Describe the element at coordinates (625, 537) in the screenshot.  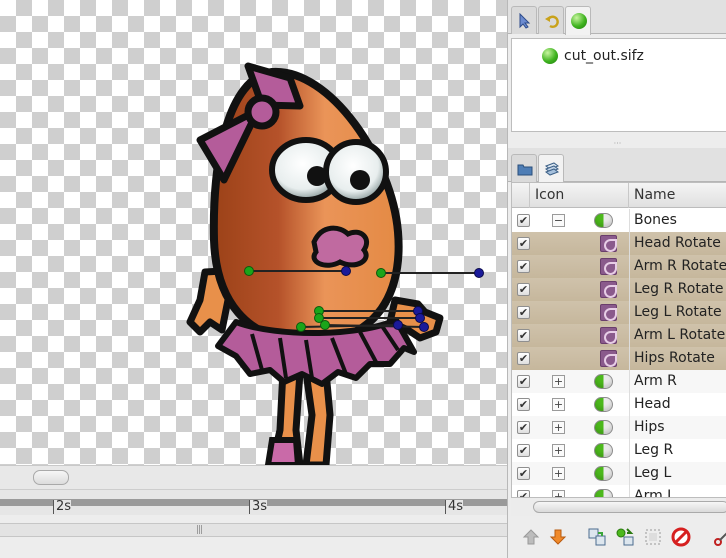
I see `encapsulate-icon` at that location.